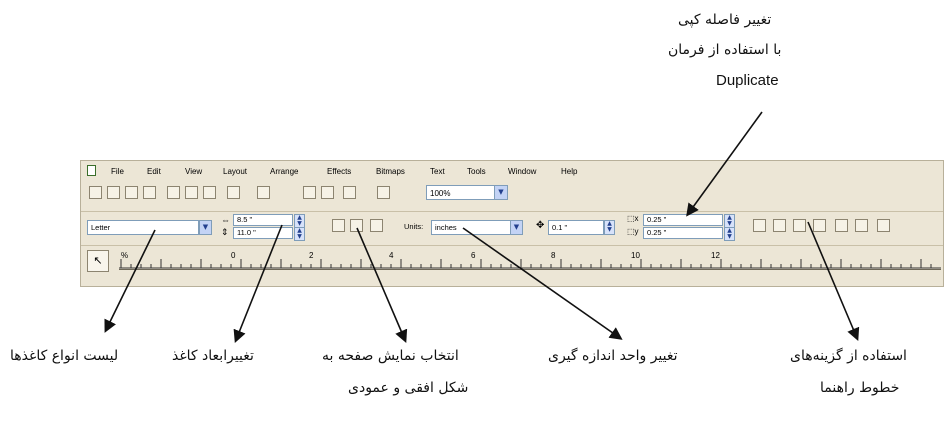 Image resolution: width=950 pixels, height=425 pixels. What do you see at coordinates (64, 356) in the screenshot?
I see `annotation-paper-list: لیست انواع کاغذها` at bounding box center [64, 356].